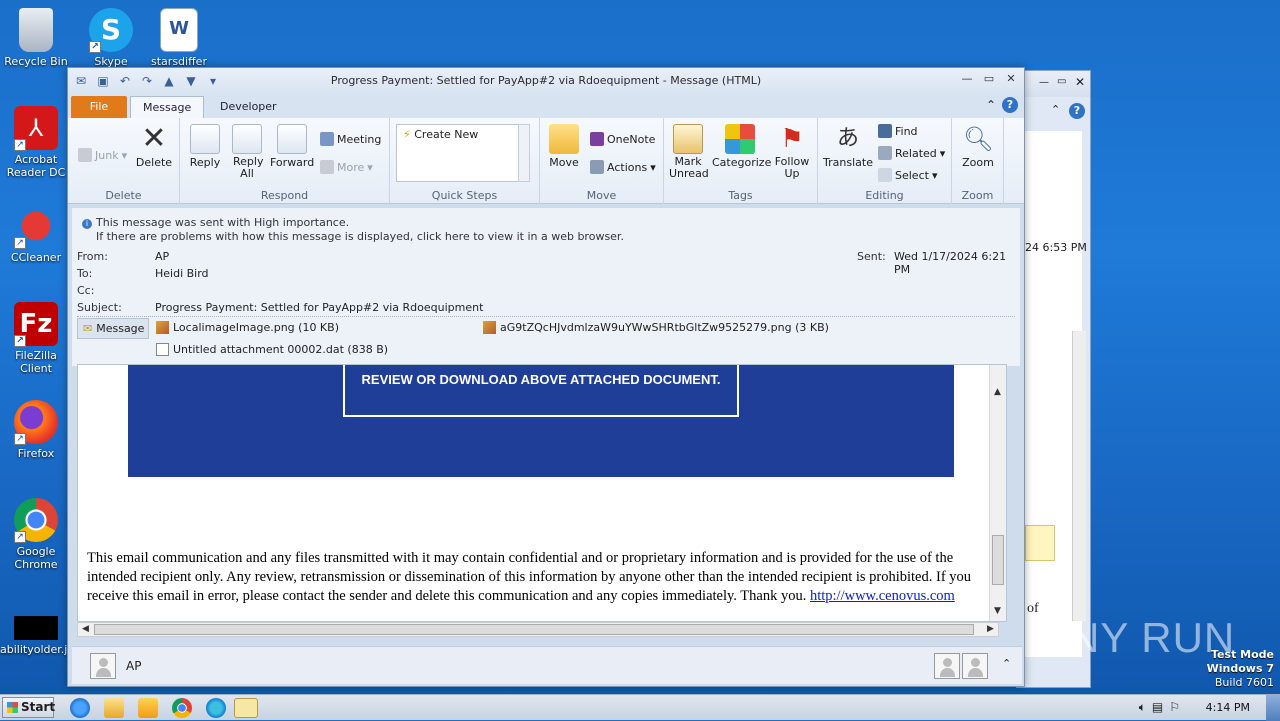 The width and height of the screenshot is (1280, 721). I want to click on cenovus-link: http://www.cenovus.com, so click(882, 596).